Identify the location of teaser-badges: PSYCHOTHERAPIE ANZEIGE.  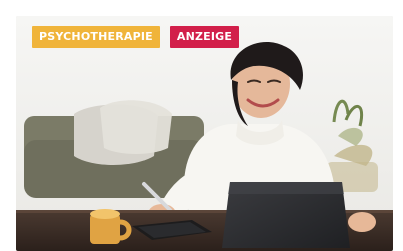
(136, 37).